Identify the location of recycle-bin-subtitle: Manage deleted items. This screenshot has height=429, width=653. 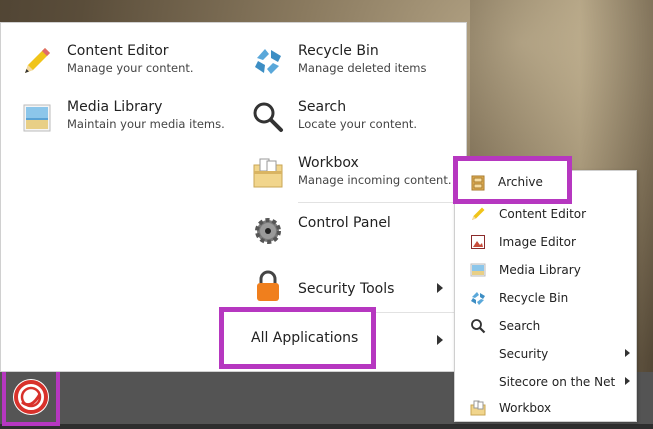
(362, 68).